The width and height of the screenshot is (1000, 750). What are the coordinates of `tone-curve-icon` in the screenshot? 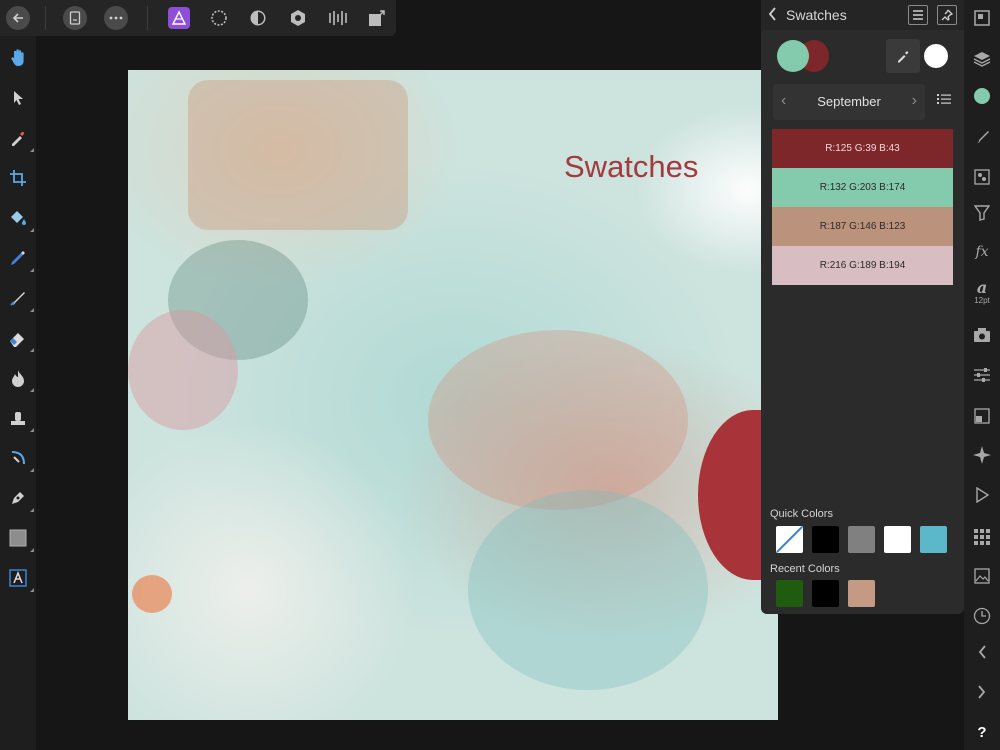 It's located at (338, 18).